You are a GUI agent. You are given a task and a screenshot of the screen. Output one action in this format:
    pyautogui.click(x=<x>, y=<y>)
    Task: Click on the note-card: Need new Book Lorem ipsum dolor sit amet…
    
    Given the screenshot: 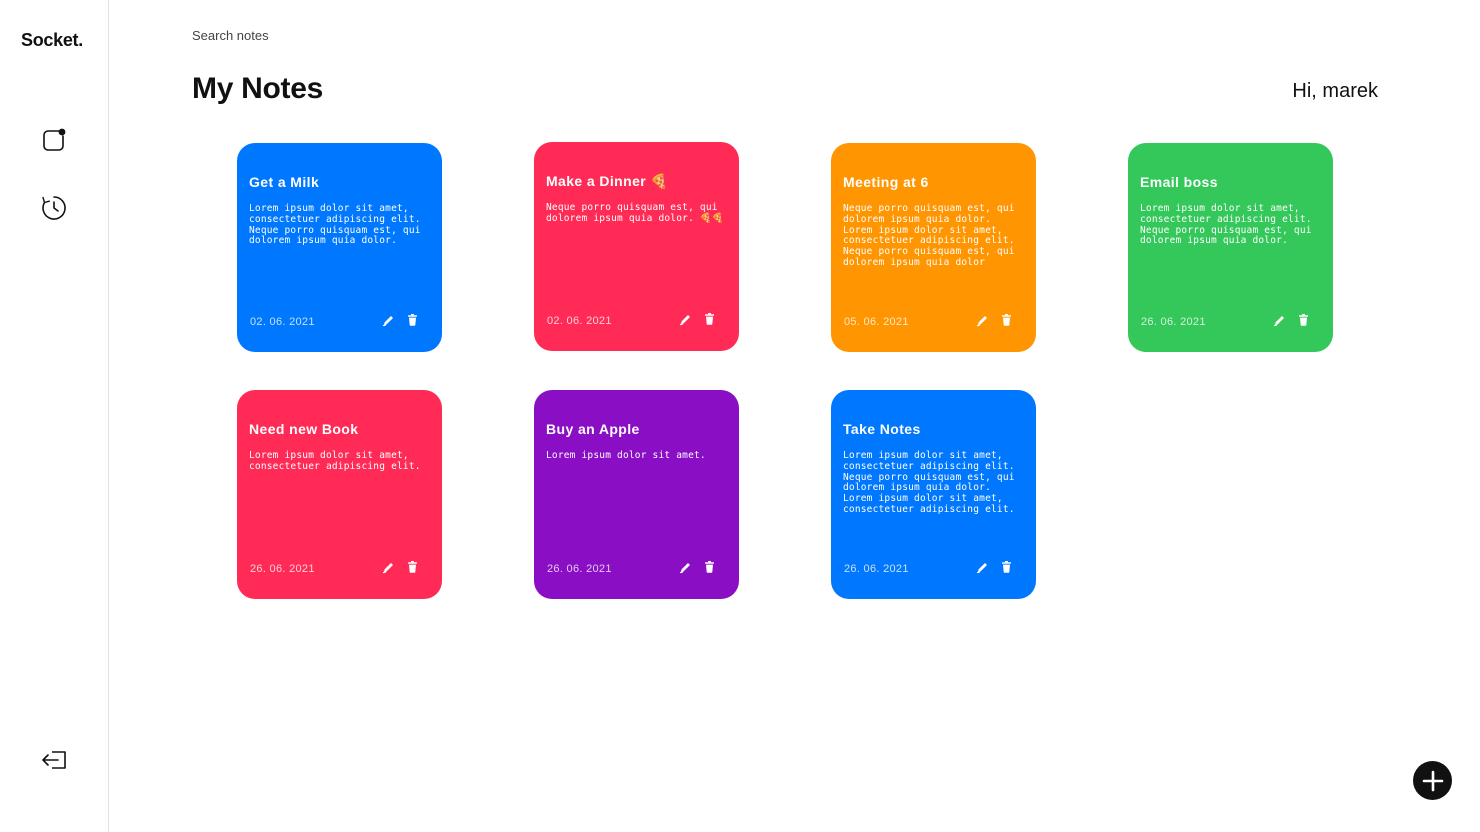 What is the action you would take?
    pyautogui.click(x=339, y=494)
    